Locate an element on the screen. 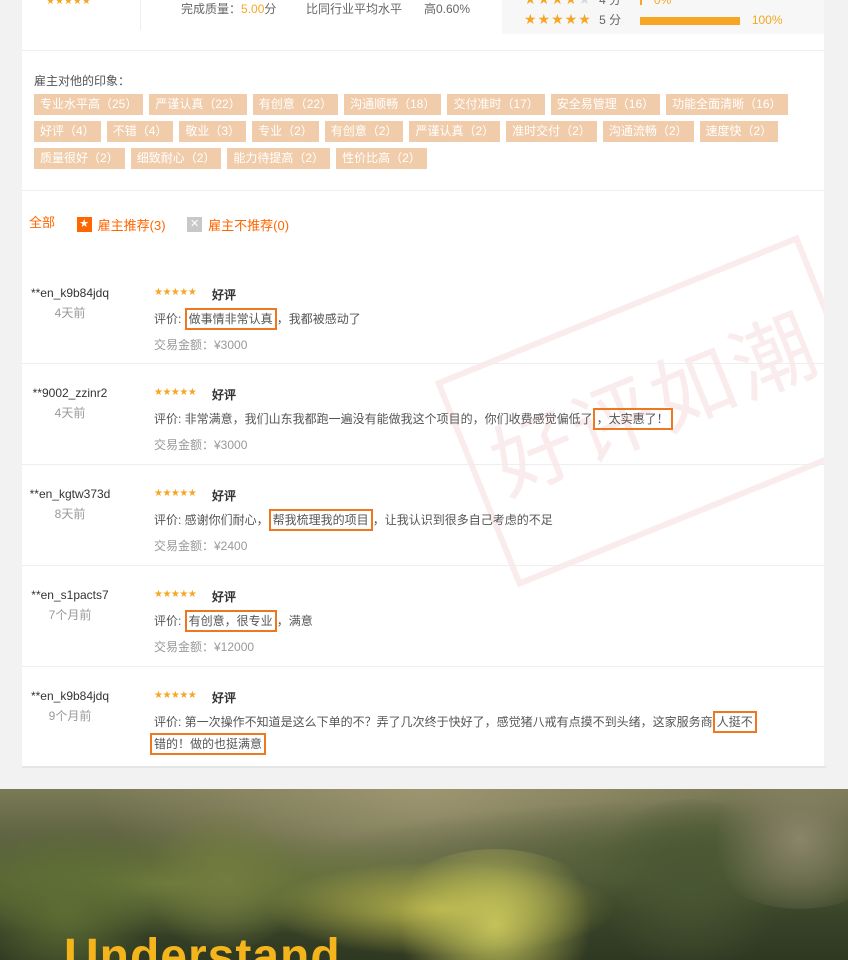 Image resolution: width=848 pixels, height=960 pixels. impressions-title: 雇主对他的印象： is located at coordinates (82, 81).